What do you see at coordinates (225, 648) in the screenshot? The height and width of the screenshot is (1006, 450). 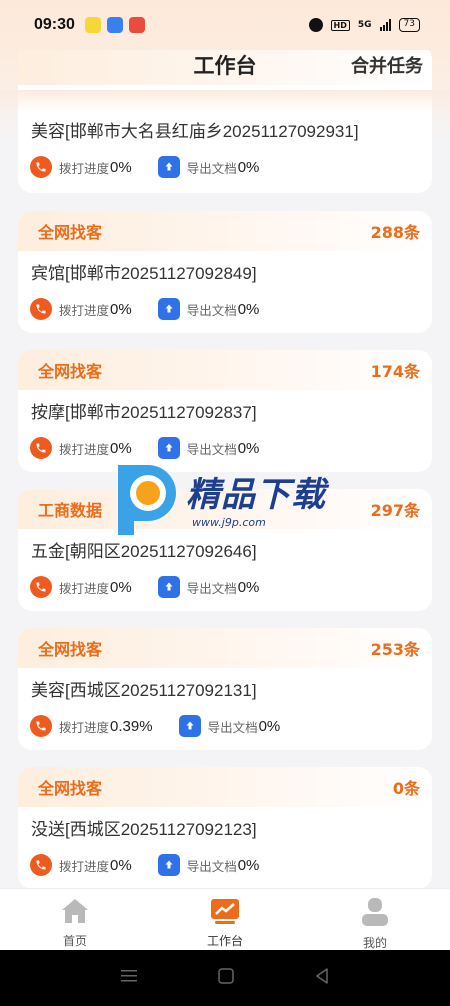 I see `card-header: 全网找客 253条` at bounding box center [225, 648].